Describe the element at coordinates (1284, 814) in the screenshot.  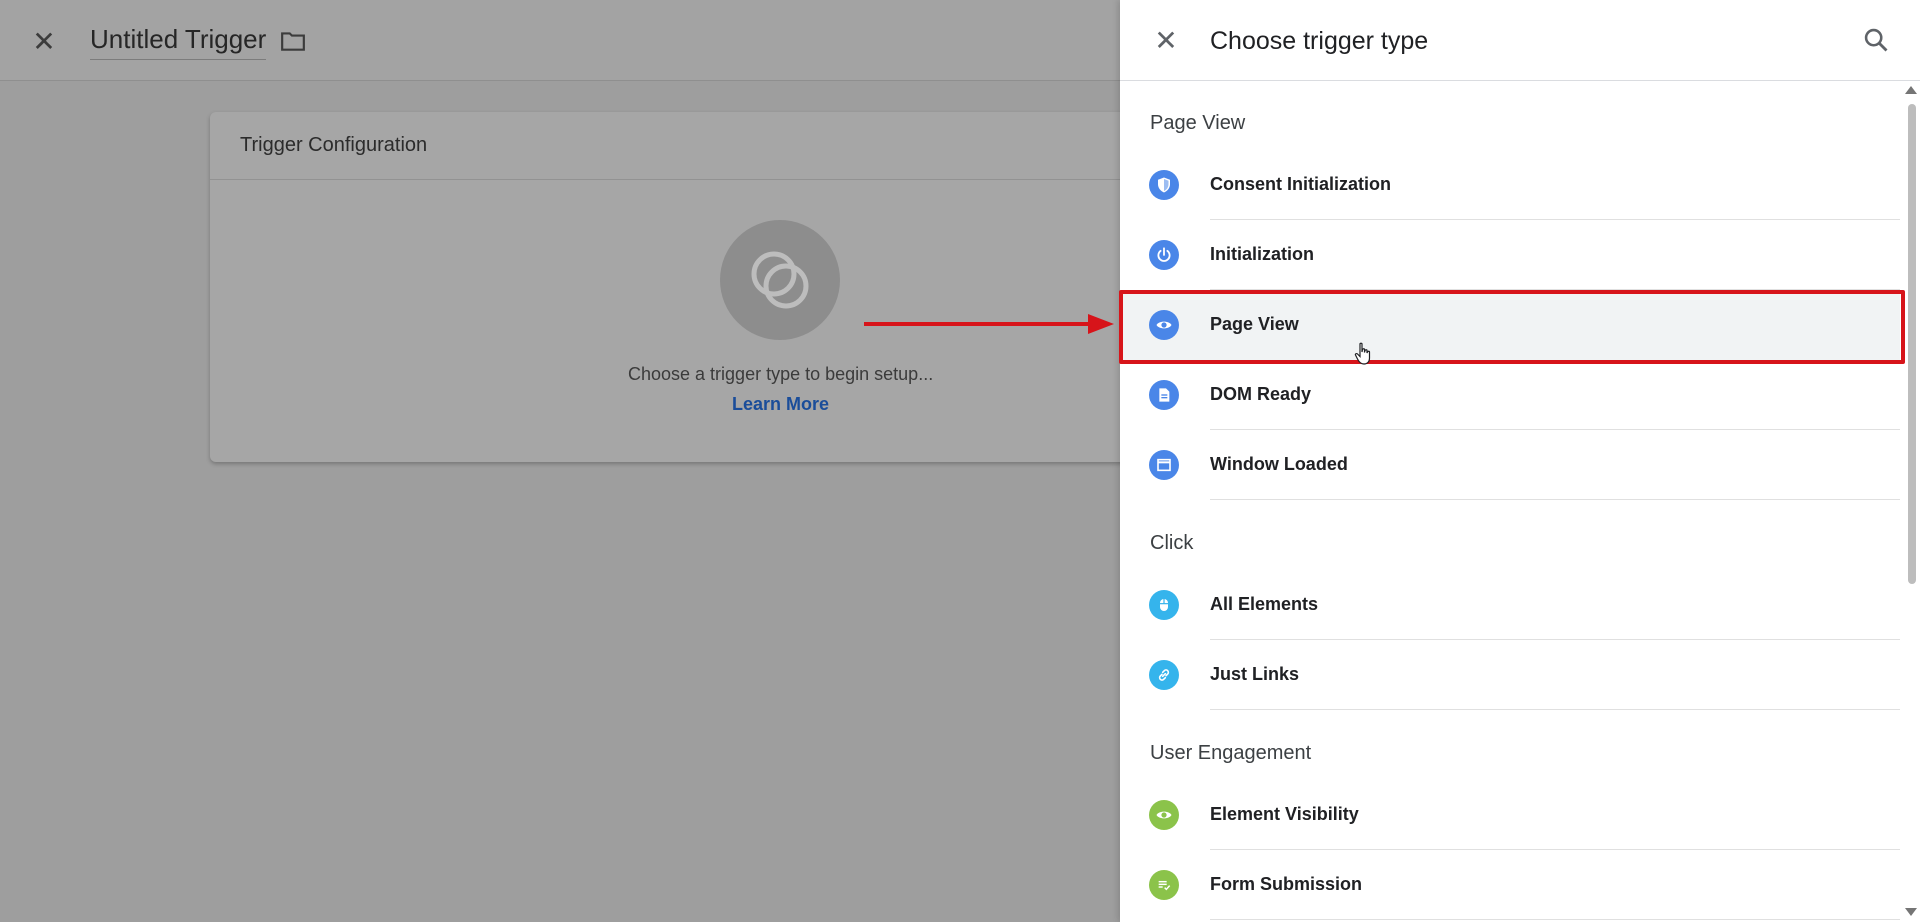
I see `trigger-item-label: Element Visibility` at that location.